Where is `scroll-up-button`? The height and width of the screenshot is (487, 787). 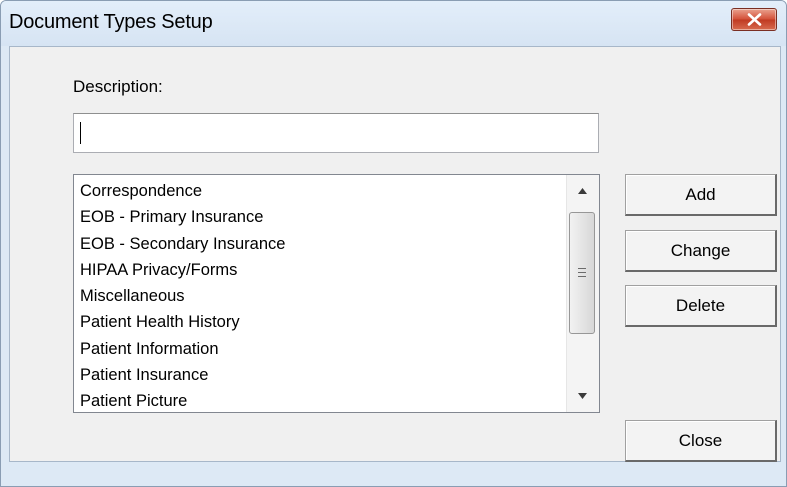
scroll-up-button is located at coordinates (582, 191).